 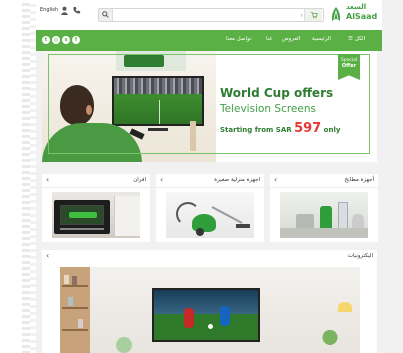 I want to click on twitter-icon: t, so click(x=46, y=40).